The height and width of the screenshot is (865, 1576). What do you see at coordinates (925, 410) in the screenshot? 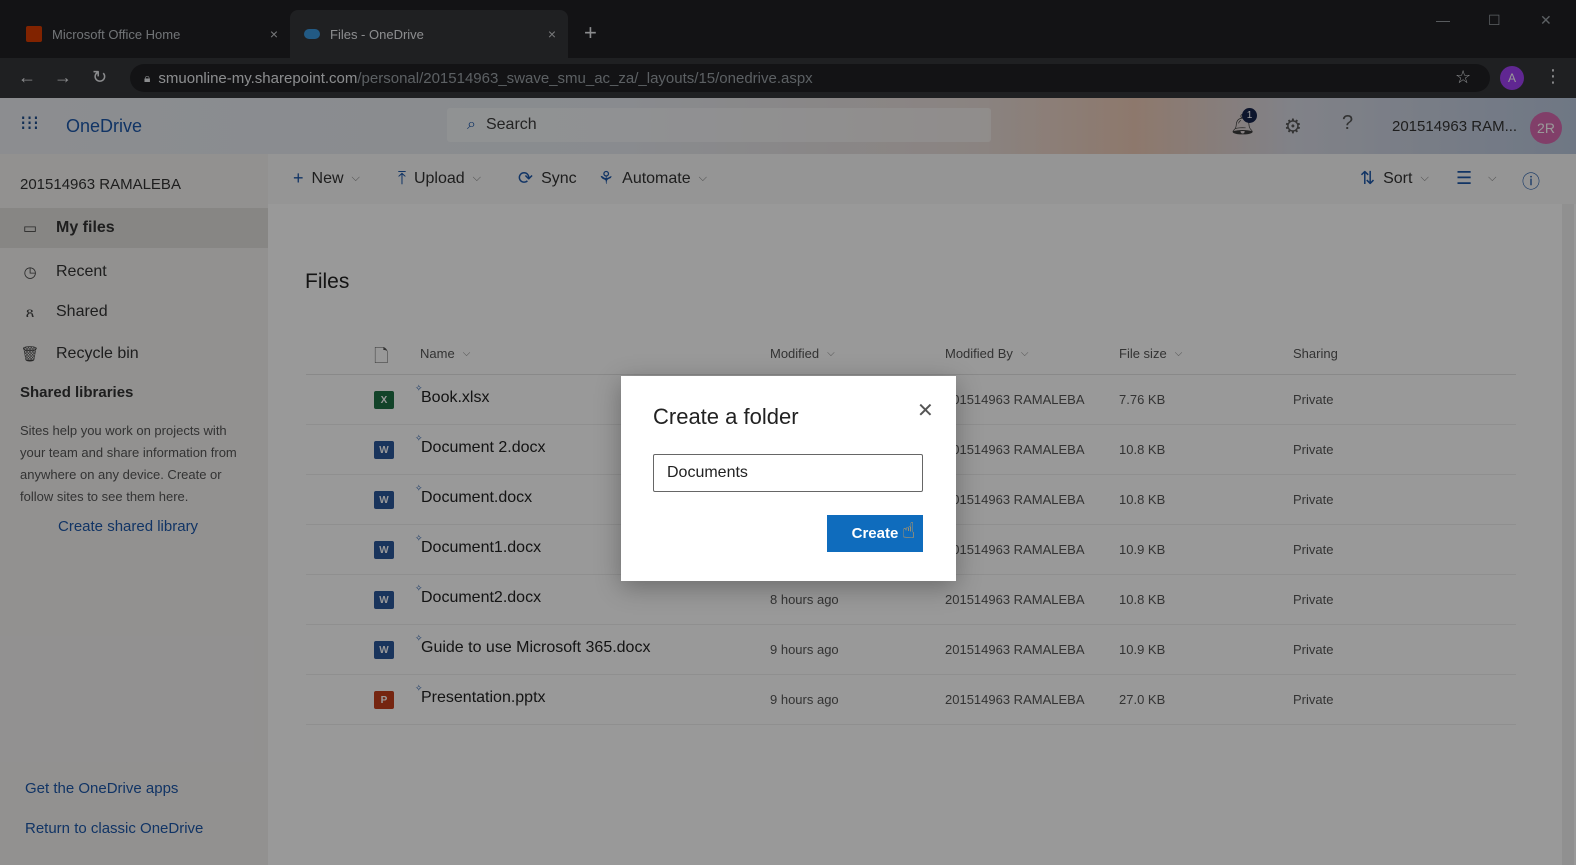
I see `close-icon: ✕` at bounding box center [925, 410].